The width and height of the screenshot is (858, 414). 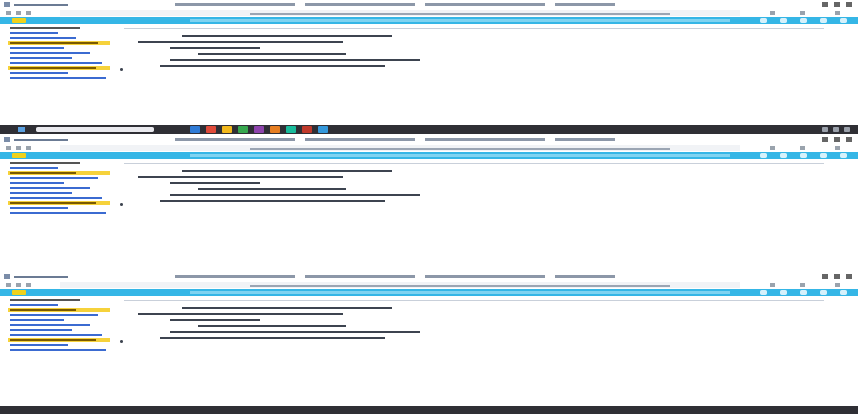 What do you see at coordinates (825, 129) in the screenshot?
I see `network-icon` at bounding box center [825, 129].